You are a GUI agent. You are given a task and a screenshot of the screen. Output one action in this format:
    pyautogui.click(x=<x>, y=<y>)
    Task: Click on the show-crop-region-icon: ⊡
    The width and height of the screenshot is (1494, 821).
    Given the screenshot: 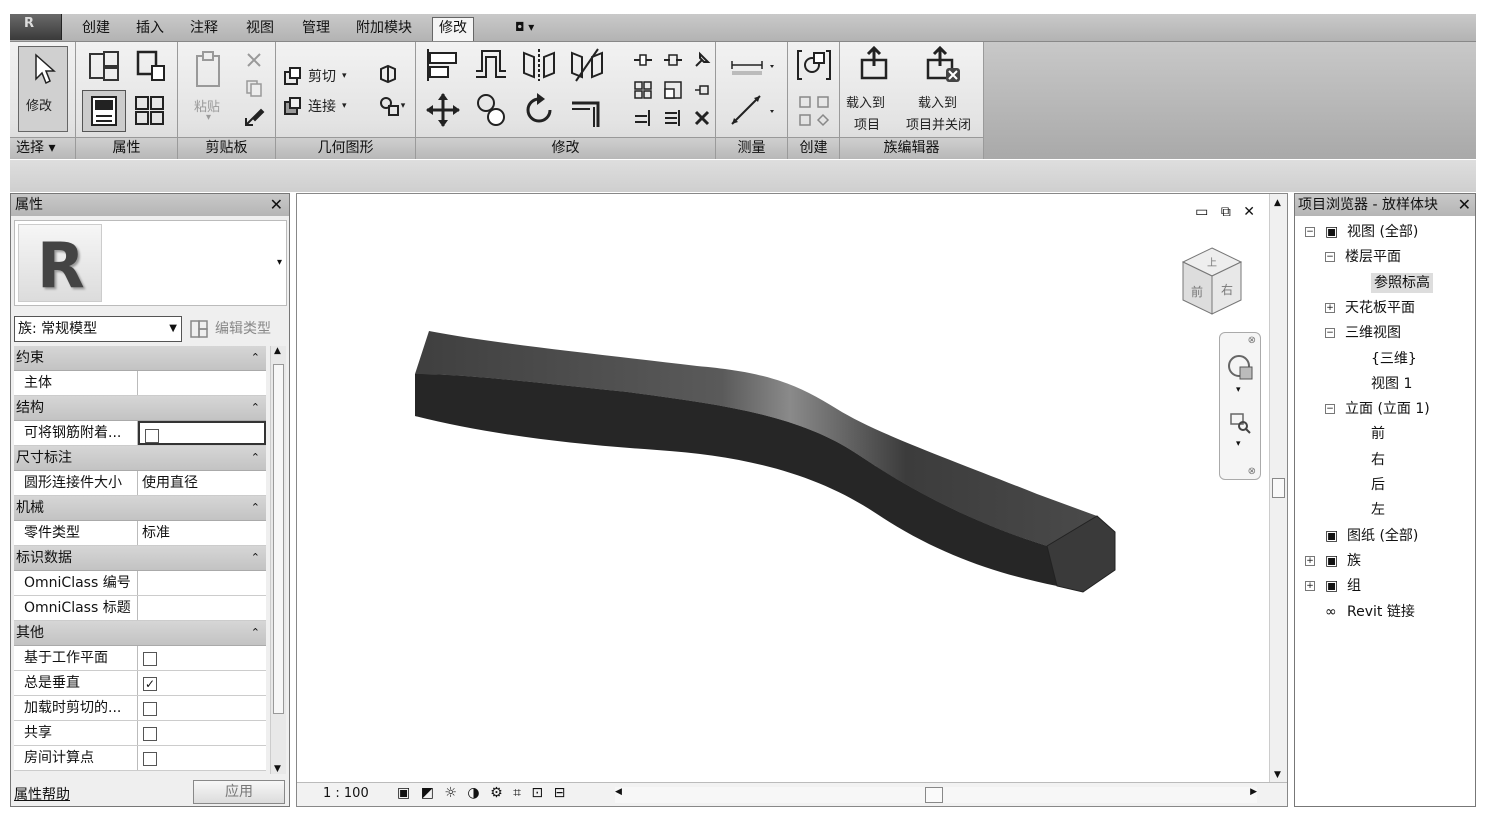 What is the action you would take?
    pyautogui.click(x=538, y=793)
    